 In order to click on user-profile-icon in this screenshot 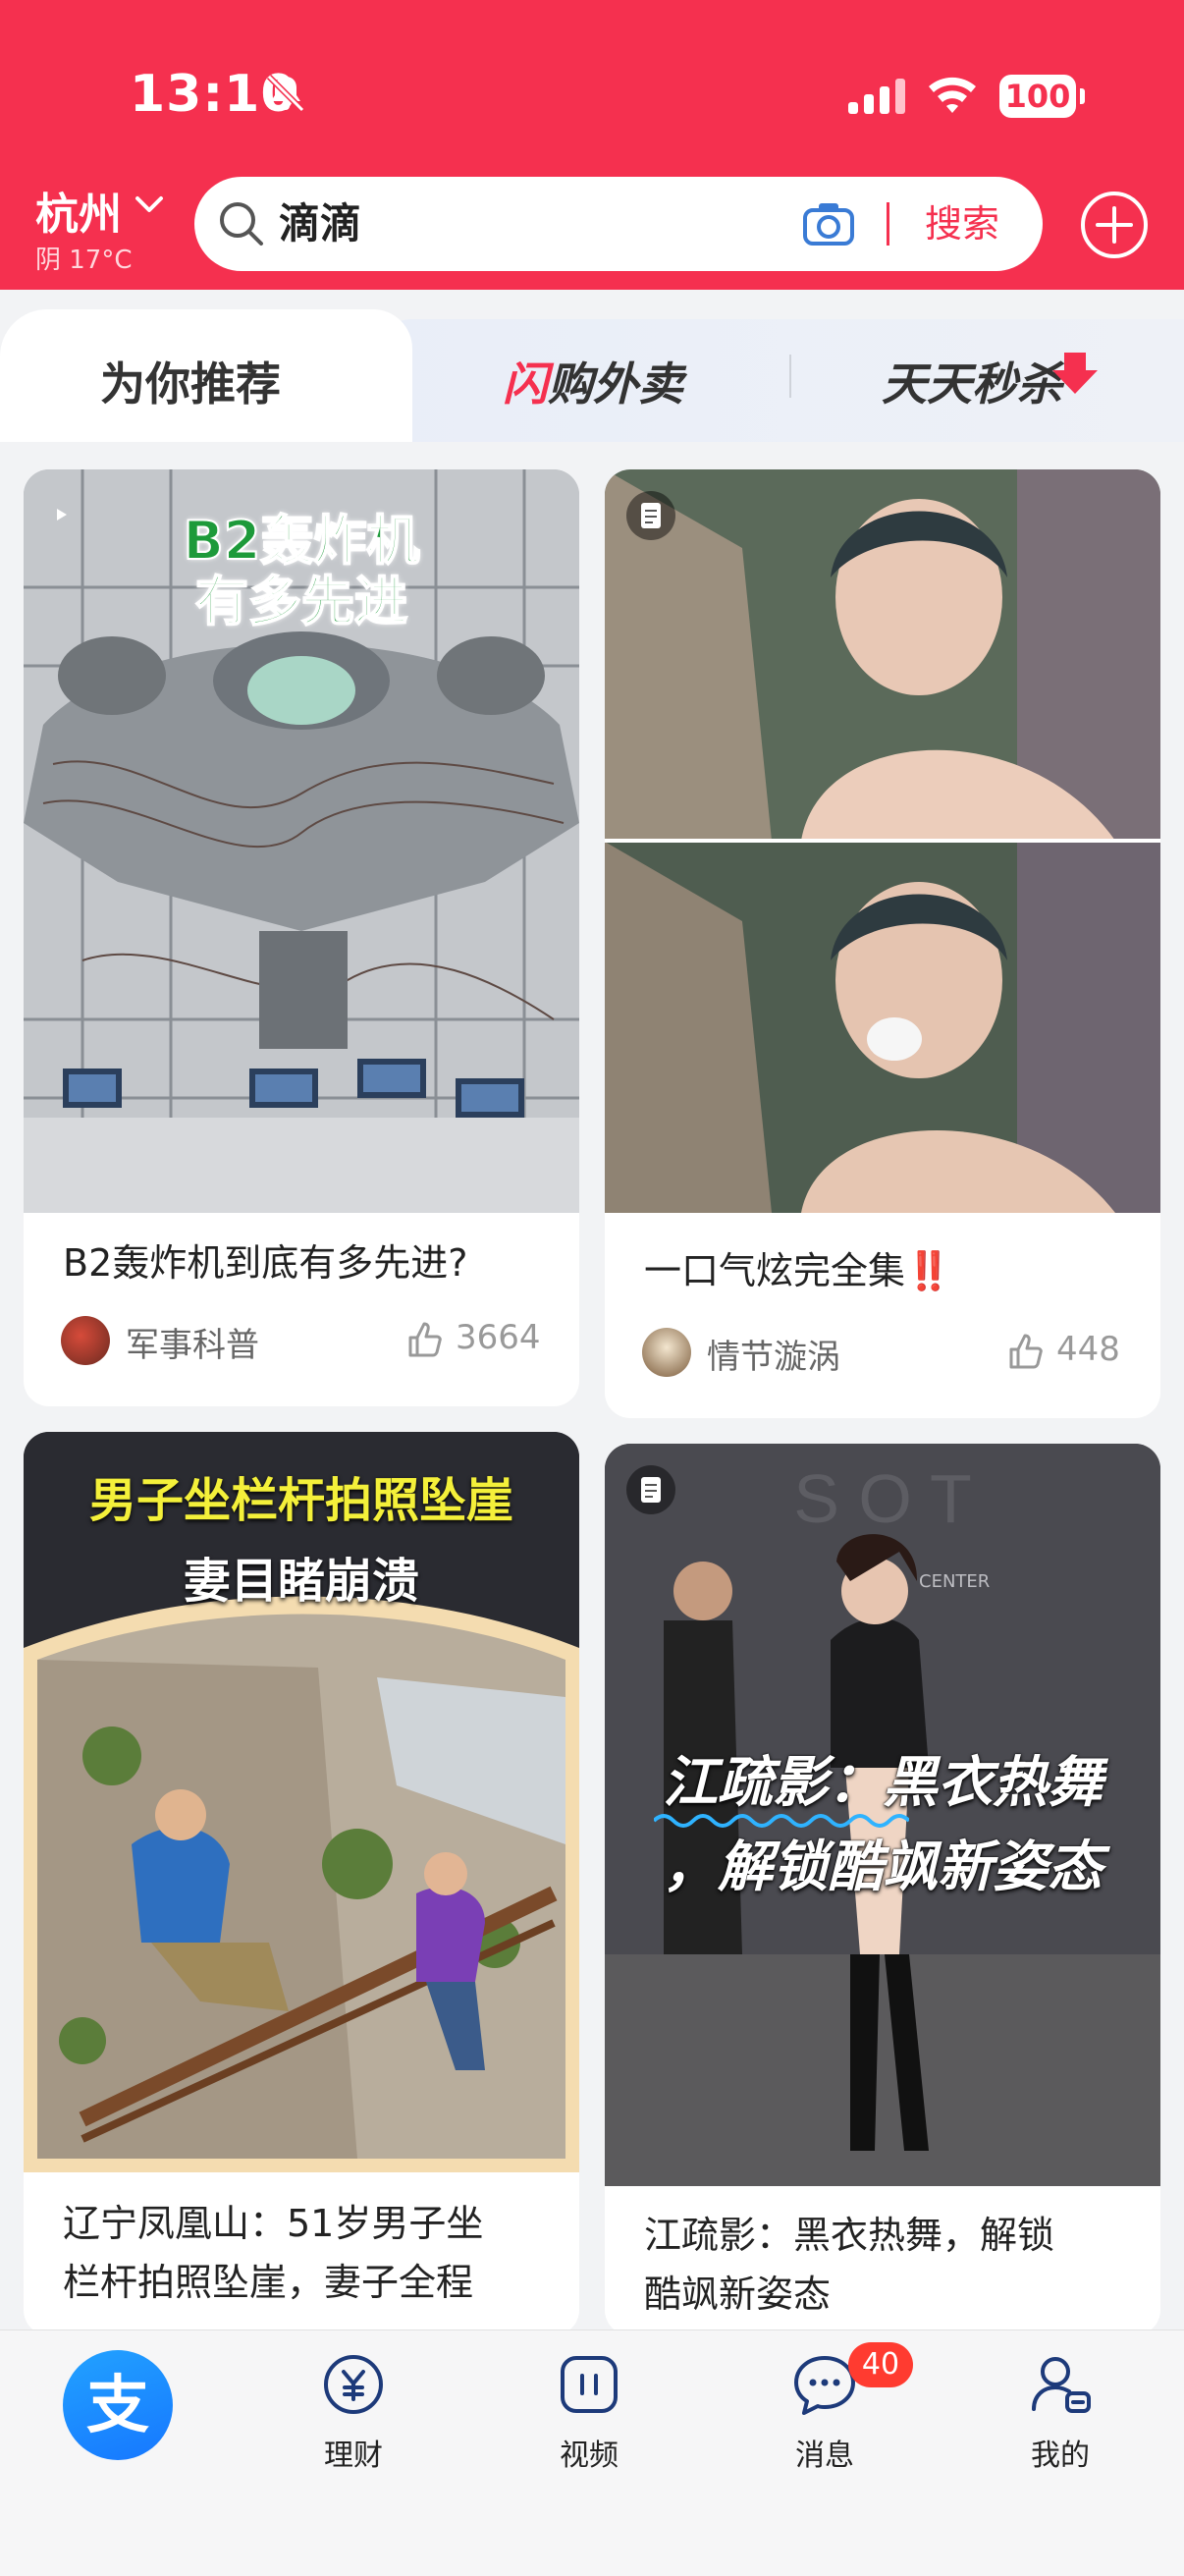, I will do `click(1062, 2385)`.